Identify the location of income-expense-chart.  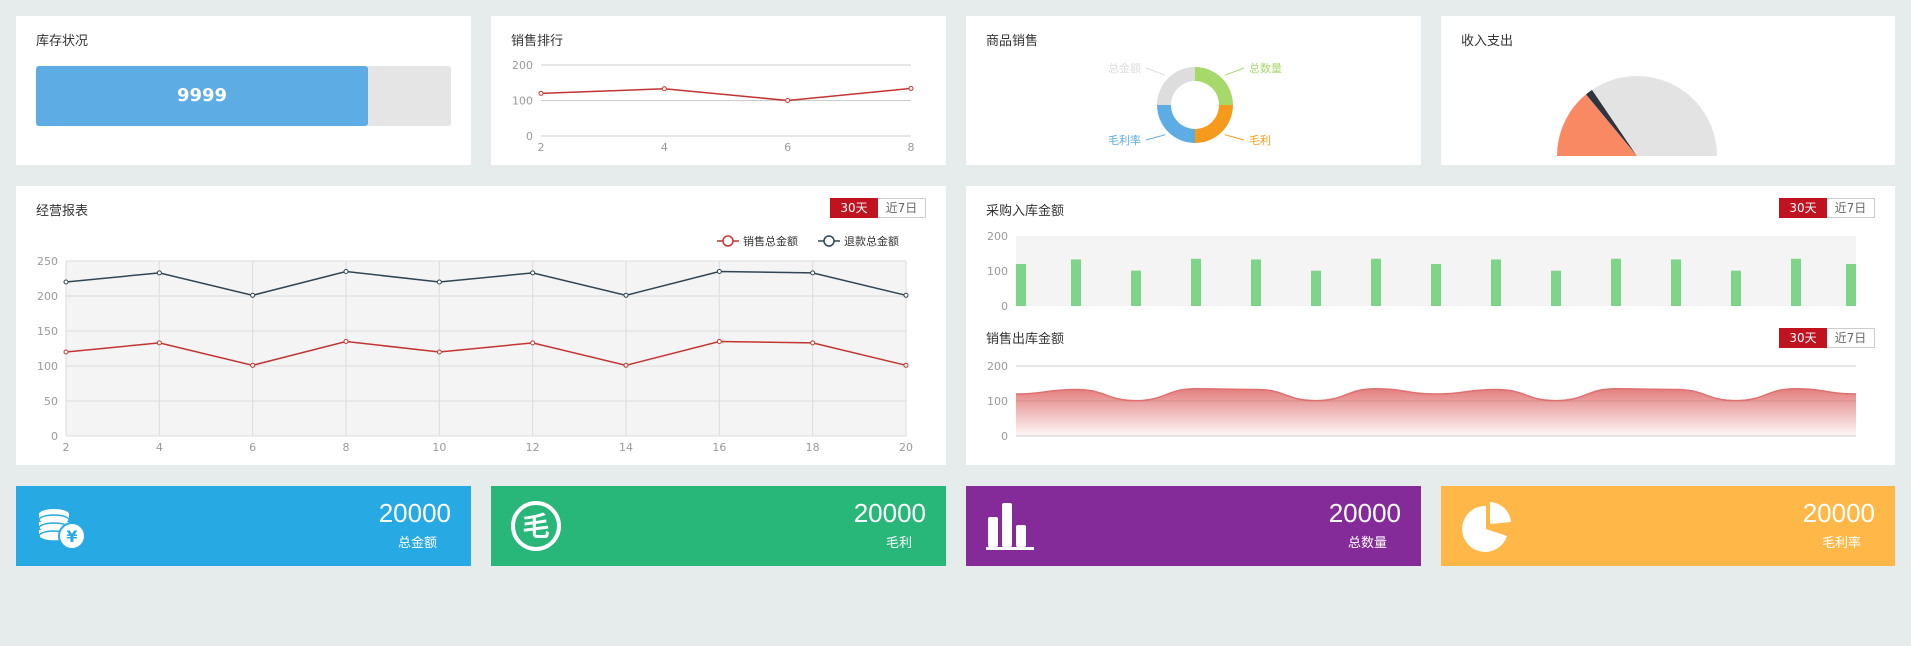
(1637, 116).